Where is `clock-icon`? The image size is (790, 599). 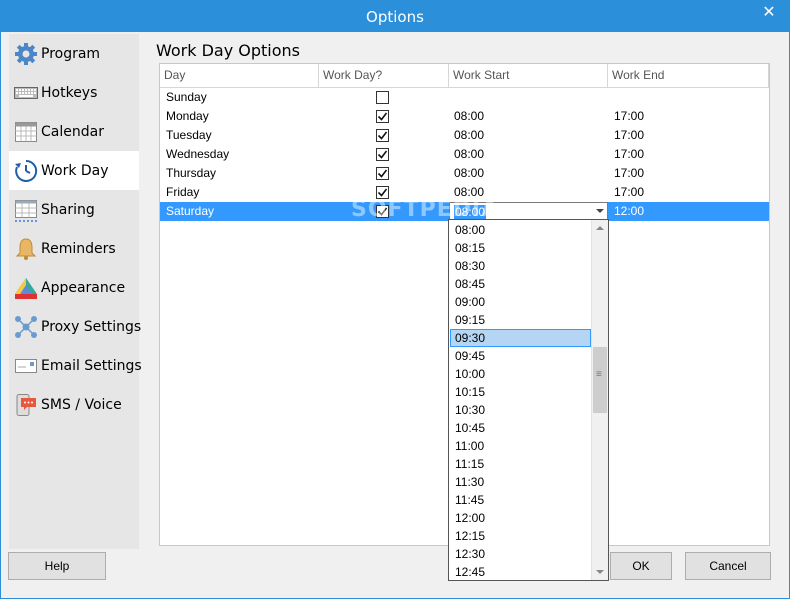
clock-icon is located at coordinates (26, 170).